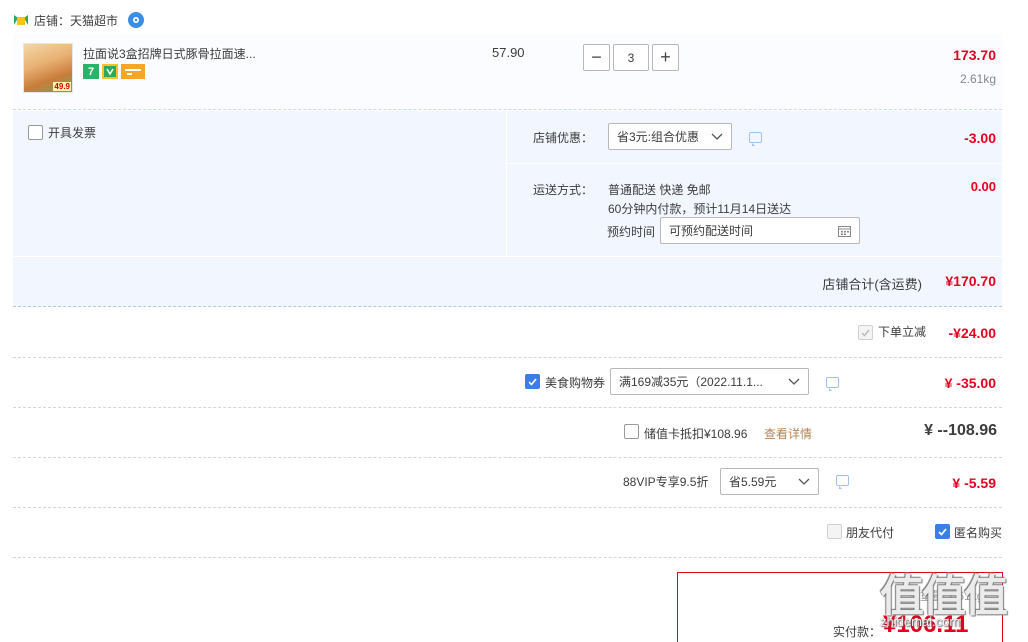 Image resolution: width=1028 pixels, height=642 pixels. I want to click on actual-payment-label: 实付款：, so click(857, 632).